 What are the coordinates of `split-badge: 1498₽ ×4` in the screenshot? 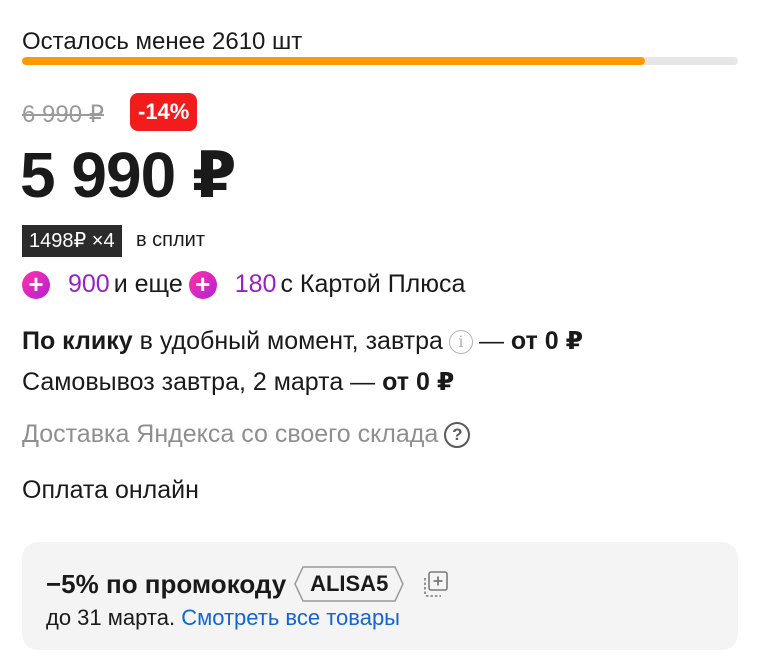 It's located at (72, 241).